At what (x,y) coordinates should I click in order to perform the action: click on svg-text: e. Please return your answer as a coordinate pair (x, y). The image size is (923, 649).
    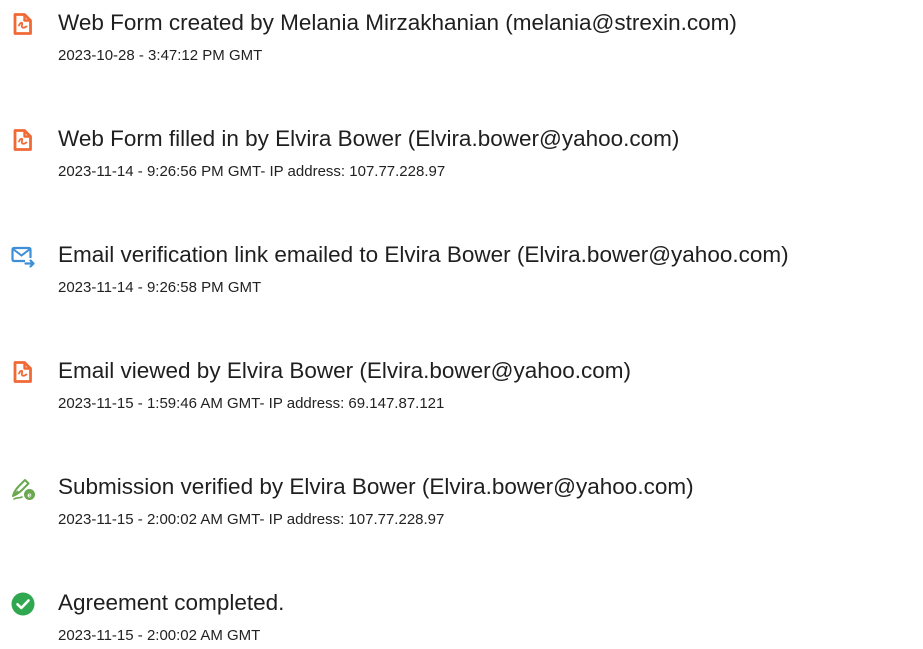
    Looking at the image, I should click on (29, 494).